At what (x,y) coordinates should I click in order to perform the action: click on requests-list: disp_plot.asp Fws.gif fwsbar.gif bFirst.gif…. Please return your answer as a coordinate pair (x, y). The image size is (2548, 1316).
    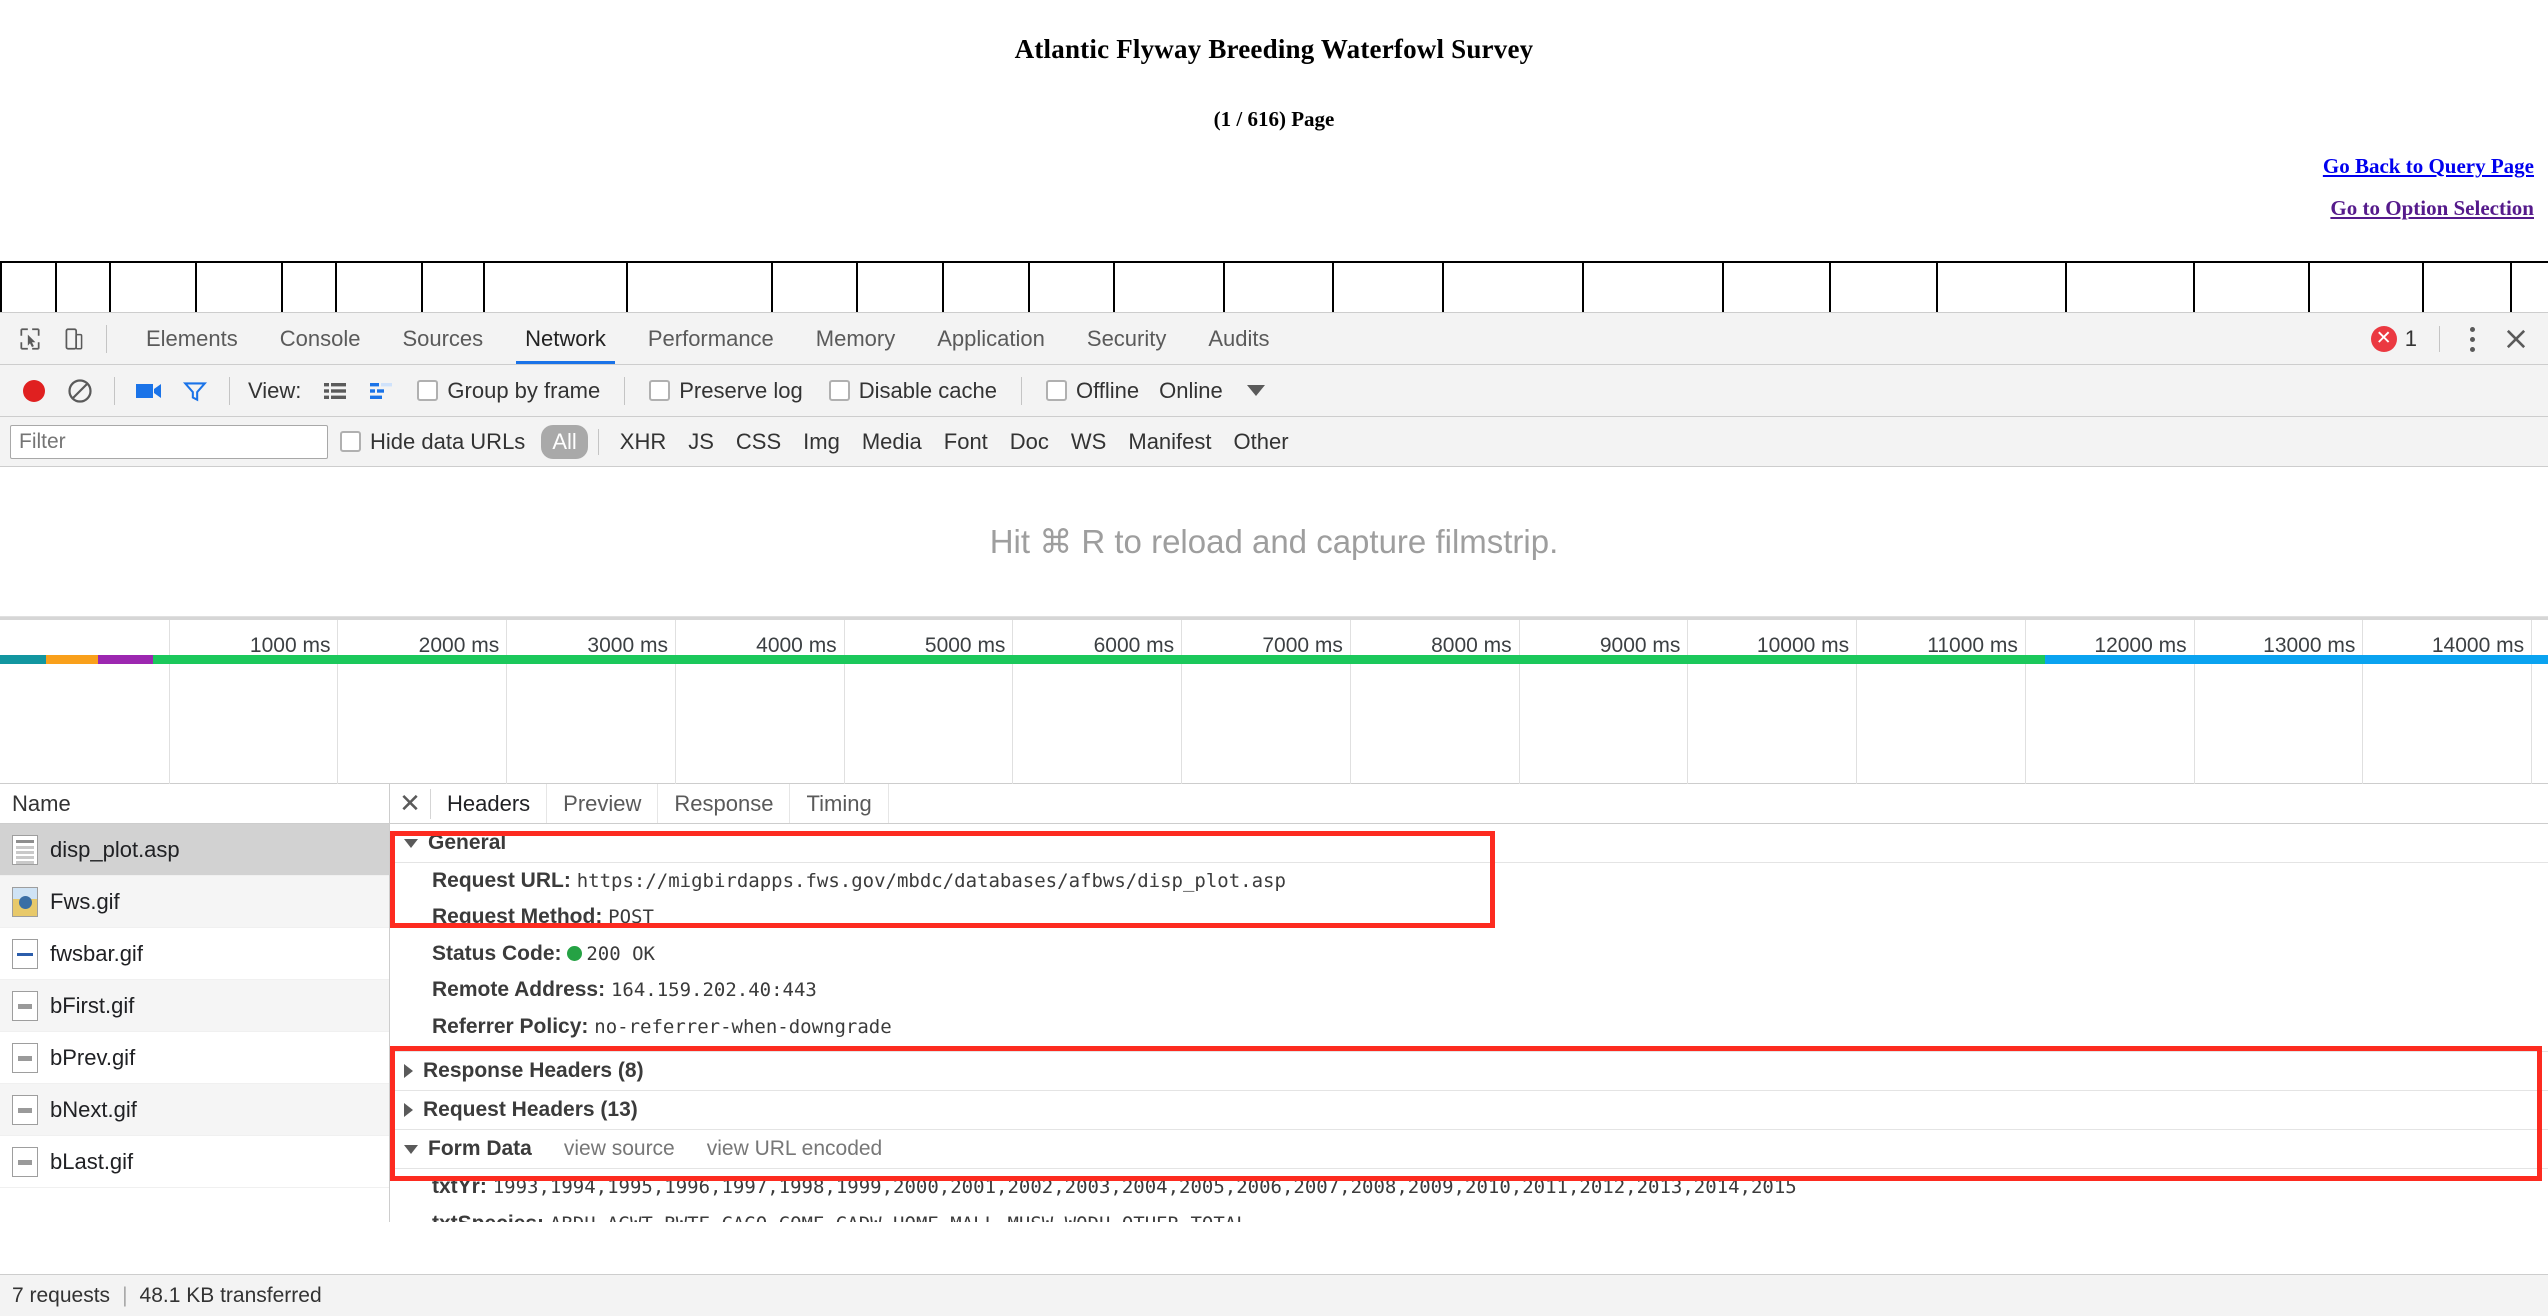
    Looking at the image, I should click on (194, 1006).